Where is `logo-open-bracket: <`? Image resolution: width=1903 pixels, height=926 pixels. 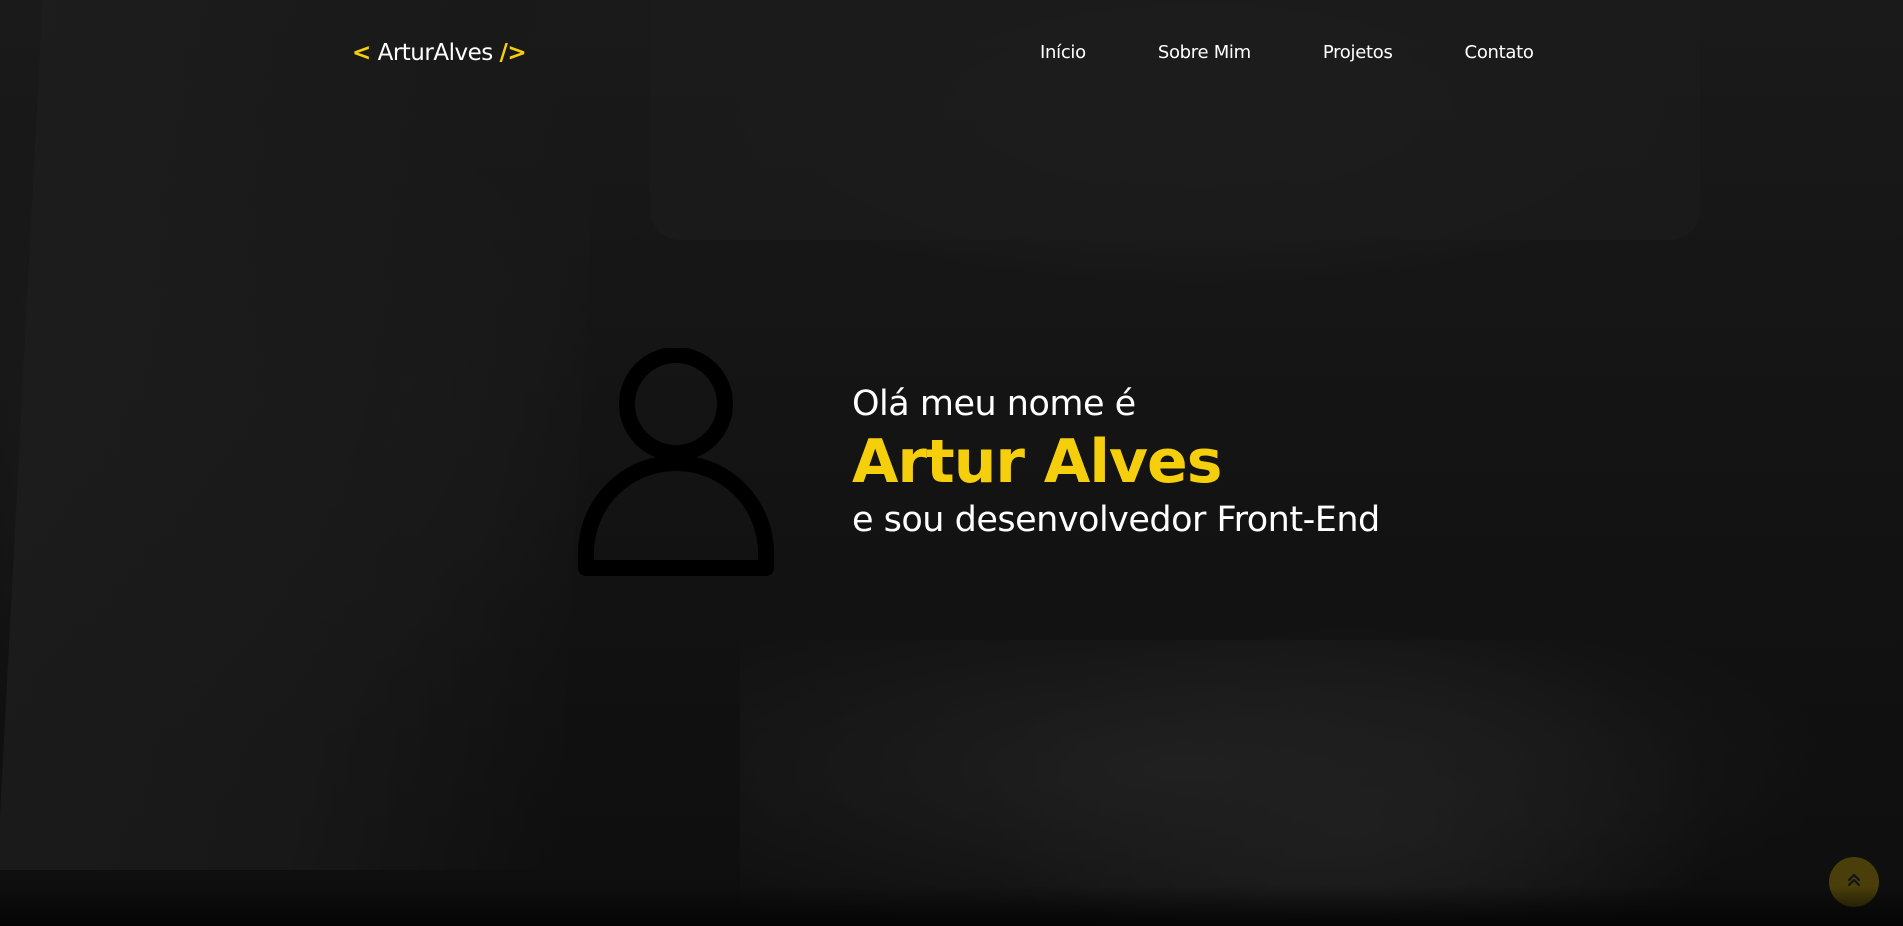 logo-open-bracket: < is located at coordinates (361, 53).